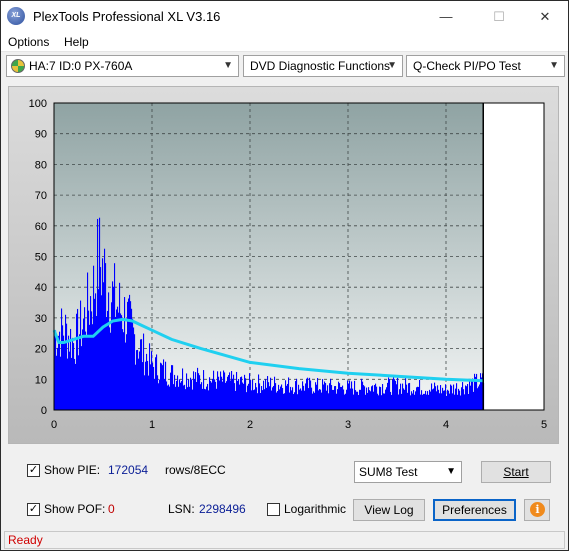 This screenshot has width=569, height=551. Describe the element at coordinates (513, 256) in the screenshot. I see `plot-unused-area` at that location.